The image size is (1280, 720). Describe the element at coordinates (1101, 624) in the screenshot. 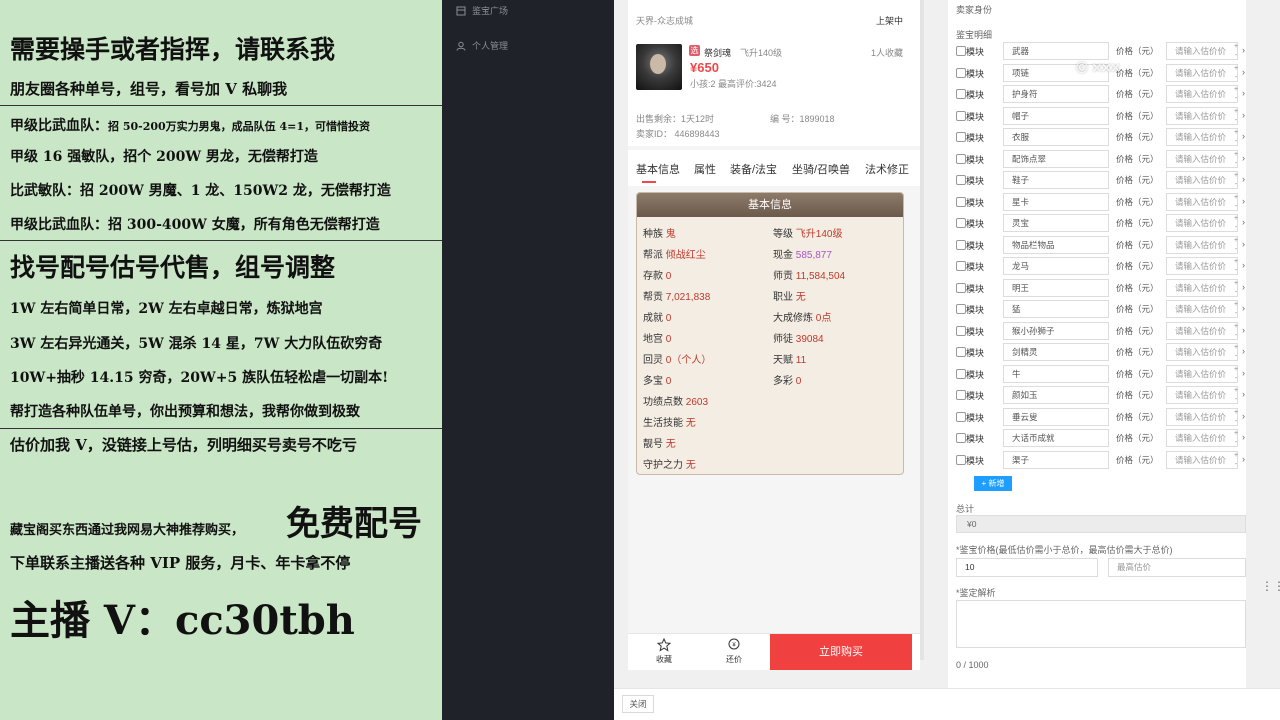

I see `analysis-textarea` at that location.